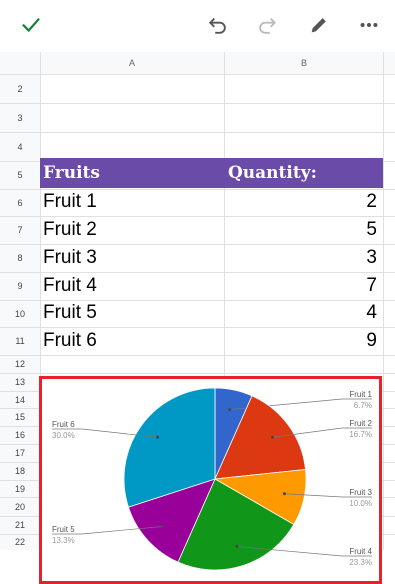 The width and height of the screenshot is (395, 584). What do you see at coordinates (319, 25) in the screenshot?
I see `pencil-icon` at bounding box center [319, 25].